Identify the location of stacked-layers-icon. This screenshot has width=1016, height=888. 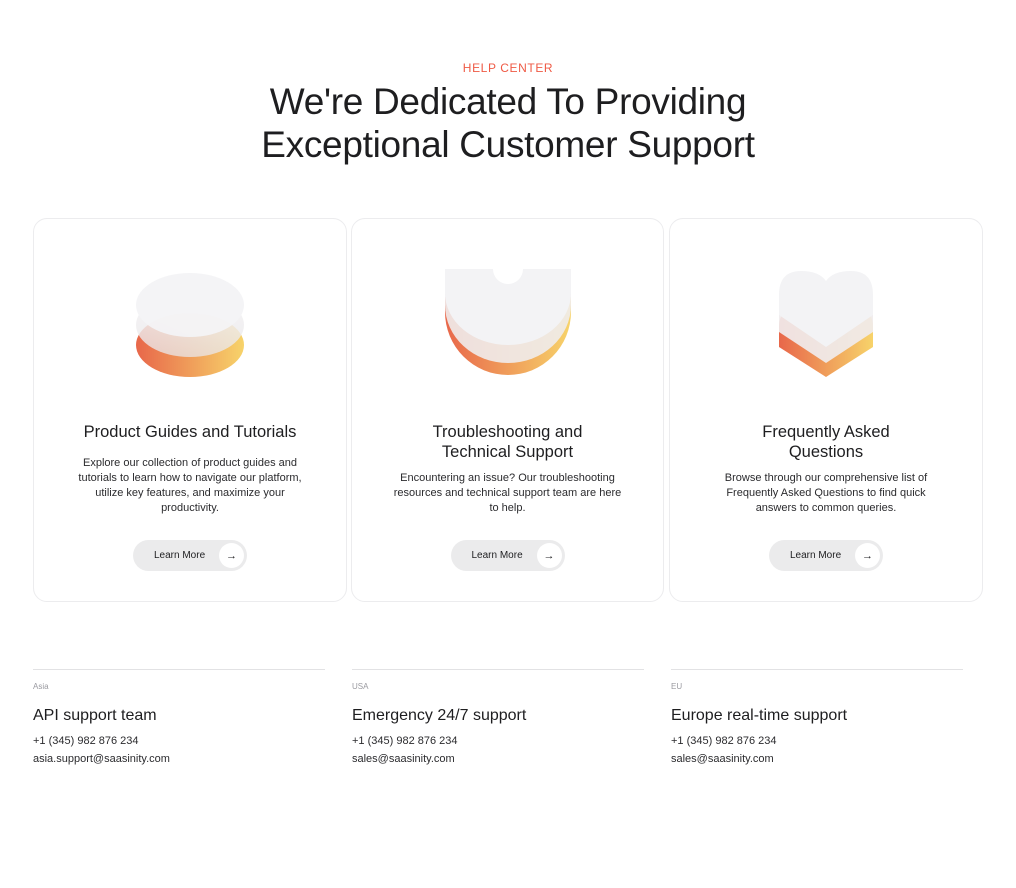
(190, 327).